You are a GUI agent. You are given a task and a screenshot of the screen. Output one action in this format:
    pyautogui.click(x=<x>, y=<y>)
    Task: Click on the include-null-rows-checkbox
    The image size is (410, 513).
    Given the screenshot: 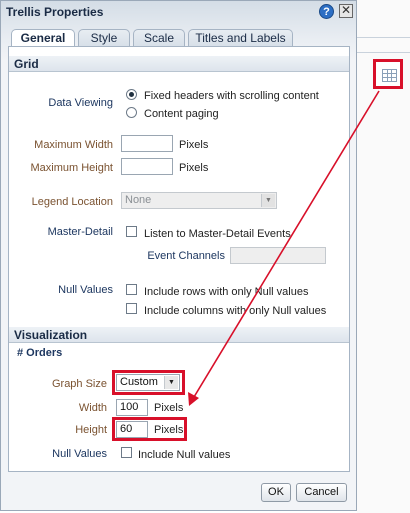 What is the action you would take?
    pyautogui.click(x=131, y=289)
    